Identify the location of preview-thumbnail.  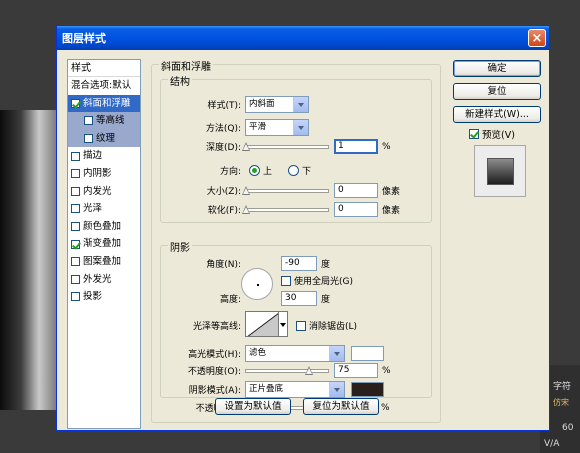
(500, 171).